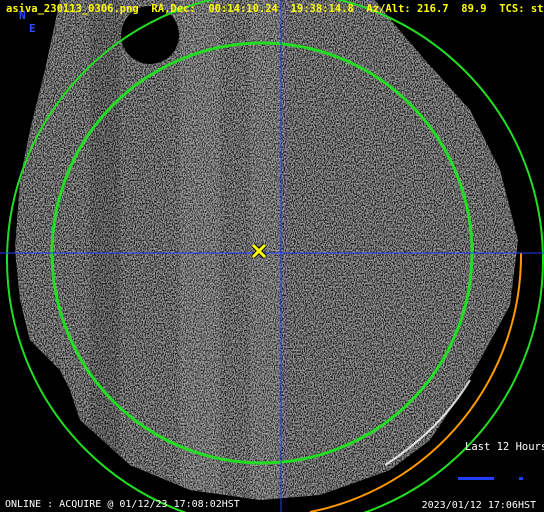 Image resolution: width=544 pixels, height=512 pixels. I want to click on azalt-label: Az/Alt:, so click(388, 9).